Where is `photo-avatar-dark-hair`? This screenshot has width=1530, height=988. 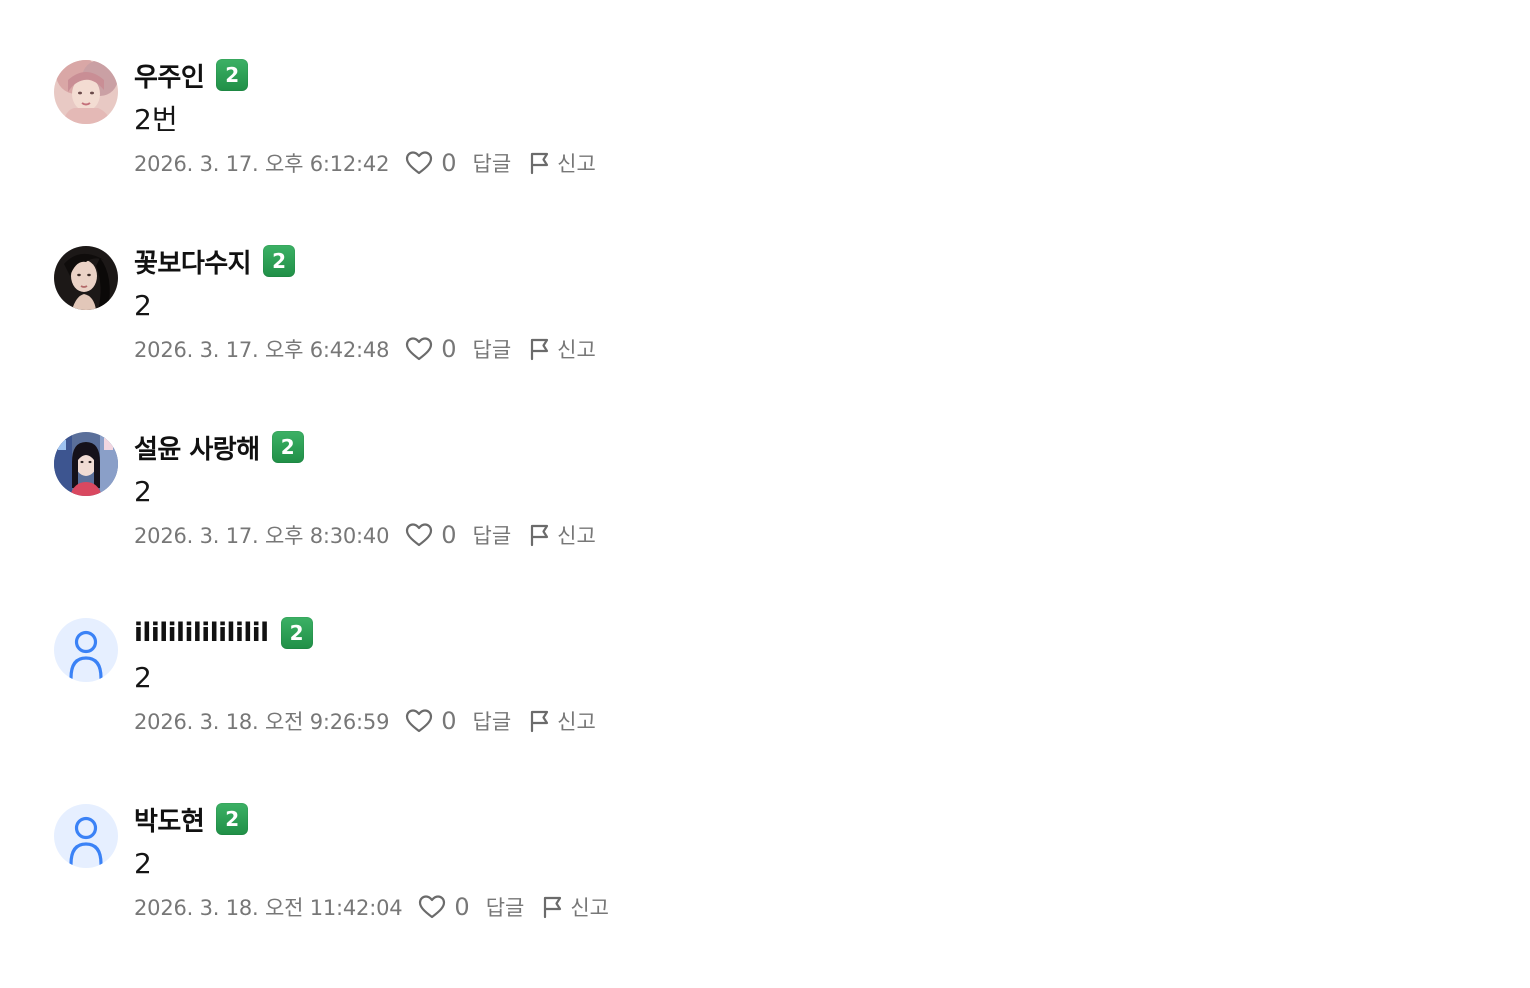 photo-avatar-dark-hair is located at coordinates (86, 278).